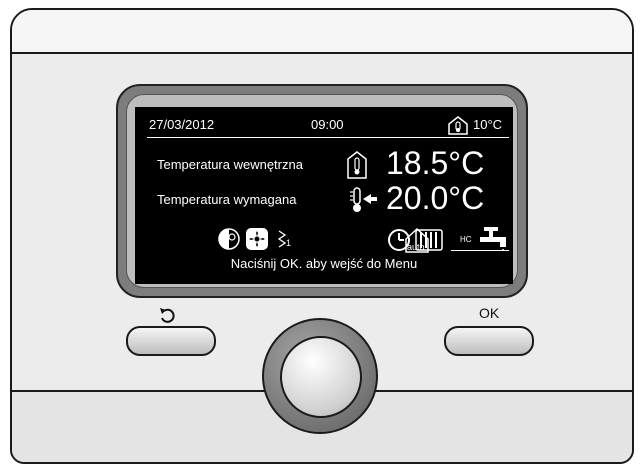  Describe the element at coordinates (167, 315) in the screenshot. I see `back-arrow-icon` at that location.